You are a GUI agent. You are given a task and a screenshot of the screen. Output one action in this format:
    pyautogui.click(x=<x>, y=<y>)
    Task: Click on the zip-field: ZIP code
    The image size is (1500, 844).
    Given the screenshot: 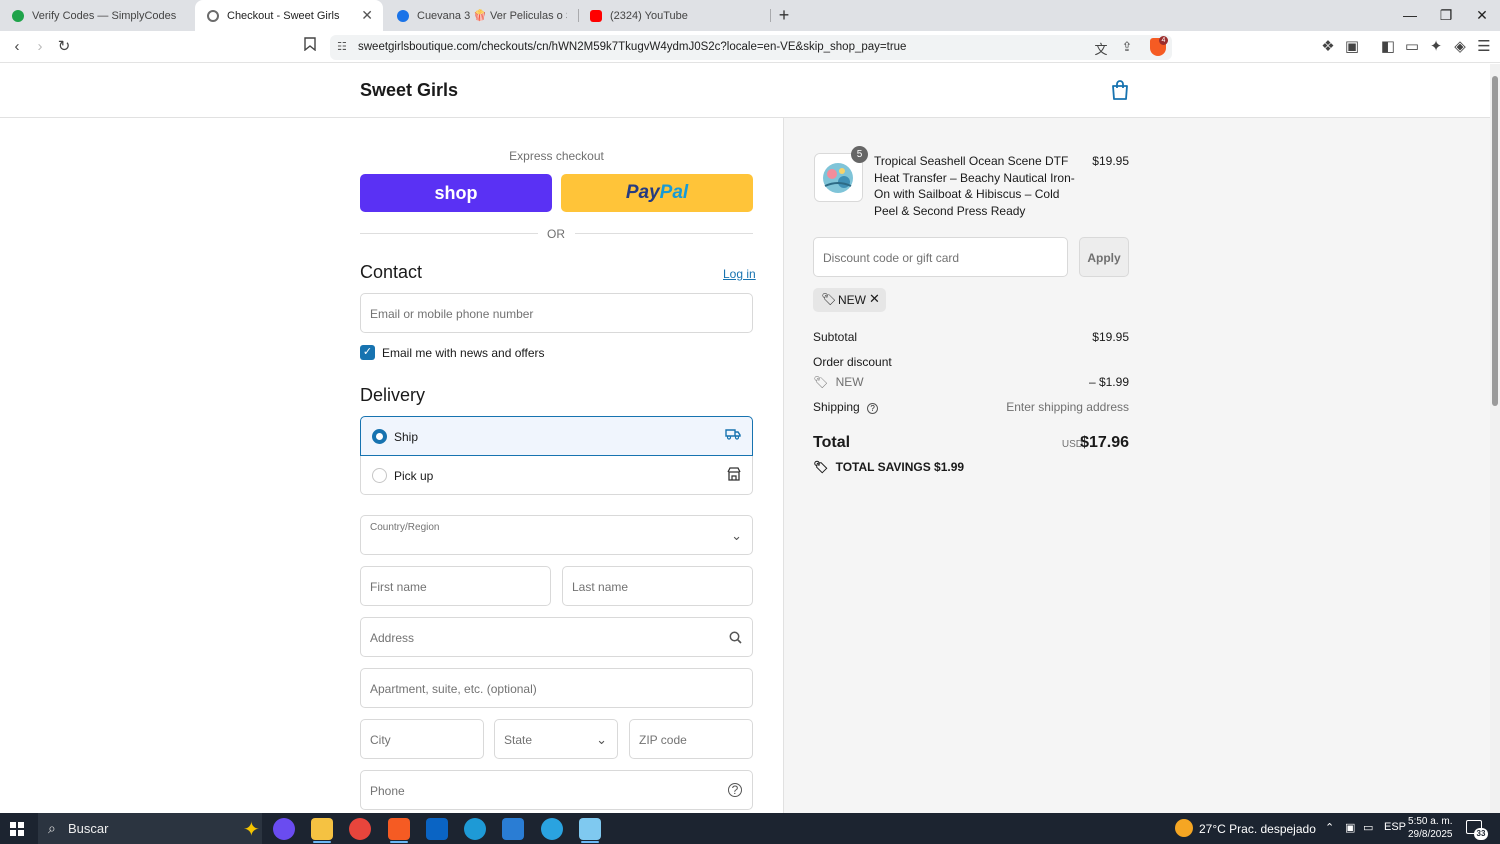 What is the action you would take?
    pyautogui.click(x=691, y=739)
    